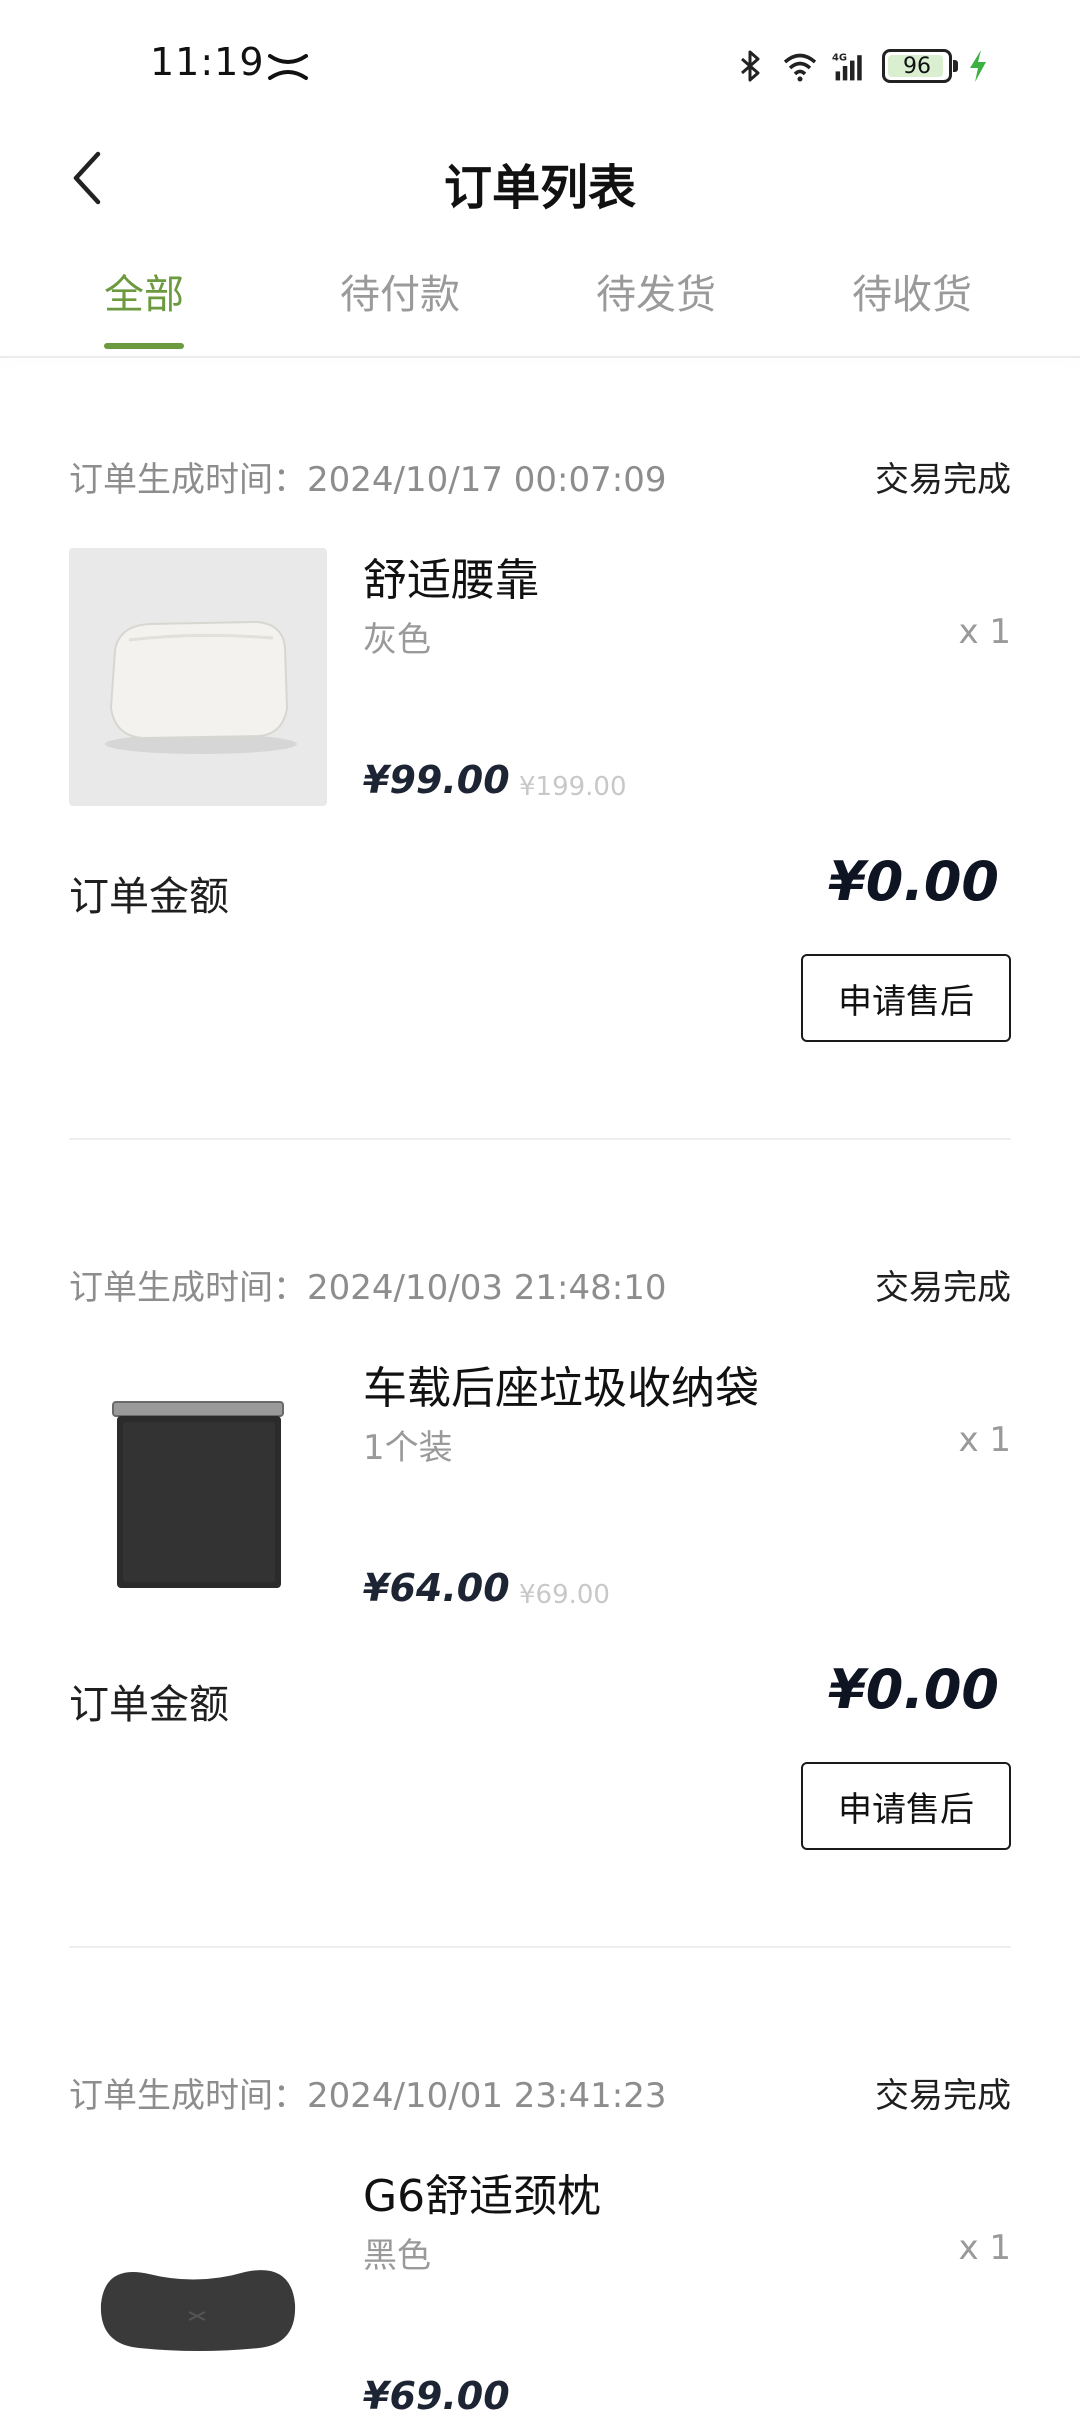 This screenshot has height=2422, width=1080. I want to click on product-name: 车载后座垃圾收纳袋, so click(561, 1384).